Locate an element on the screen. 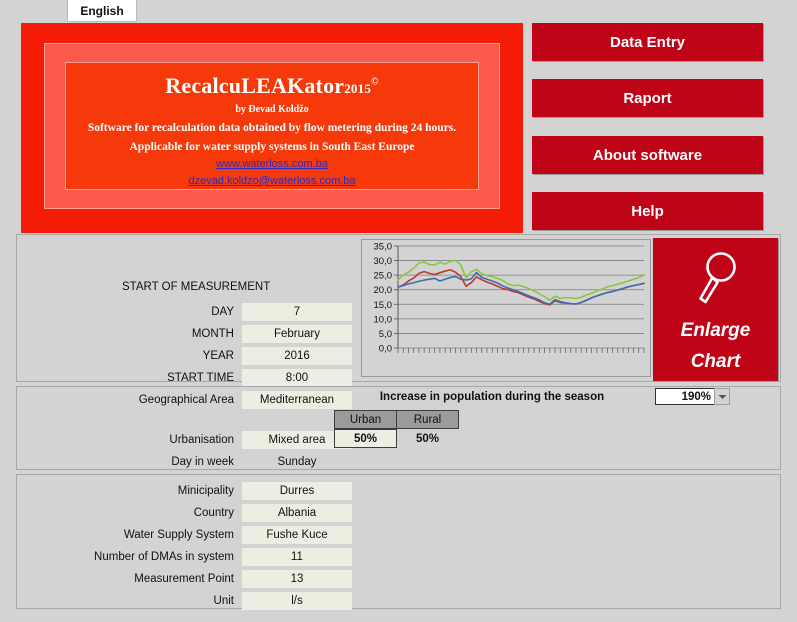 The width and height of the screenshot is (797, 622). svg-text: 5,0 is located at coordinates (385, 334).